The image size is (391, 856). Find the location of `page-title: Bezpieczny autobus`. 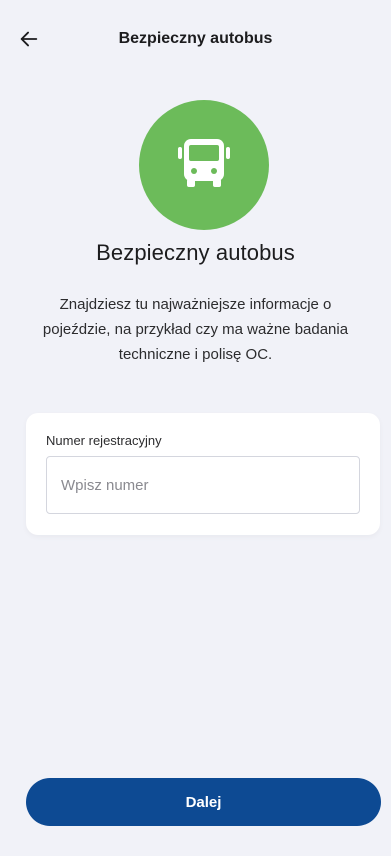

page-title: Bezpieczny autobus is located at coordinates (195, 252).